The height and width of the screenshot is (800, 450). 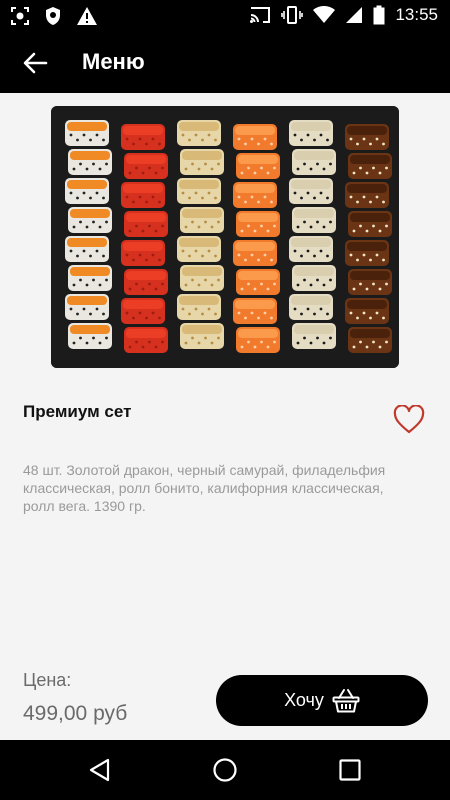 What do you see at coordinates (100, 770) in the screenshot?
I see `triangle-back-icon` at bounding box center [100, 770].